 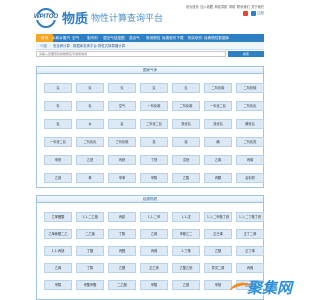 I want to click on search-button: 搜索, so click(x=246, y=54).